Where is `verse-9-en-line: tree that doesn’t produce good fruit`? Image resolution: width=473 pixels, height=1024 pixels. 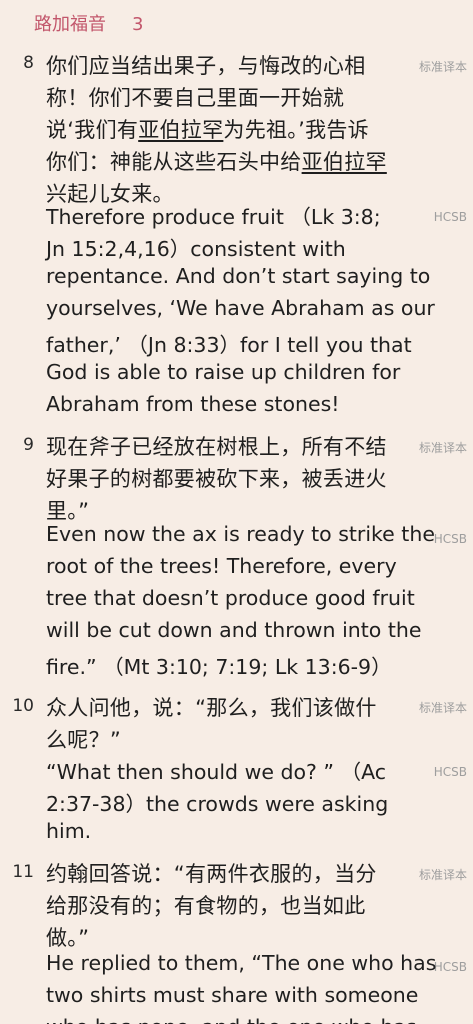
verse-9-en-line: tree that doesn’t produce good fruit is located at coordinates (230, 598).